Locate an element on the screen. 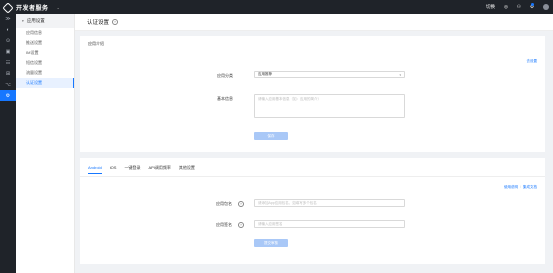 This screenshot has width=553, height=273. tab-ios: iOS is located at coordinates (113, 169).